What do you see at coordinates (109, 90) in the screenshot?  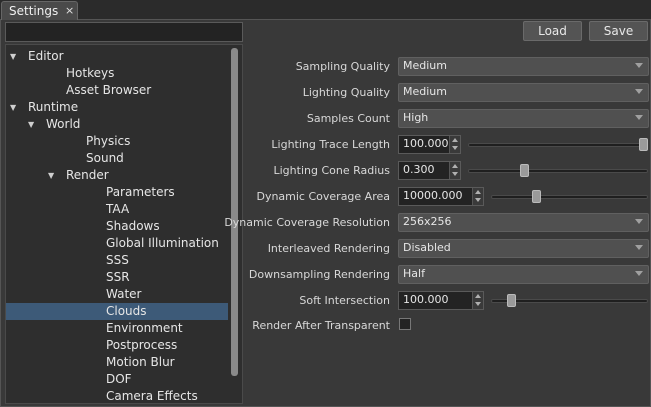 I see `tree-item-label: Asset Browser` at bounding box center [109, 90].